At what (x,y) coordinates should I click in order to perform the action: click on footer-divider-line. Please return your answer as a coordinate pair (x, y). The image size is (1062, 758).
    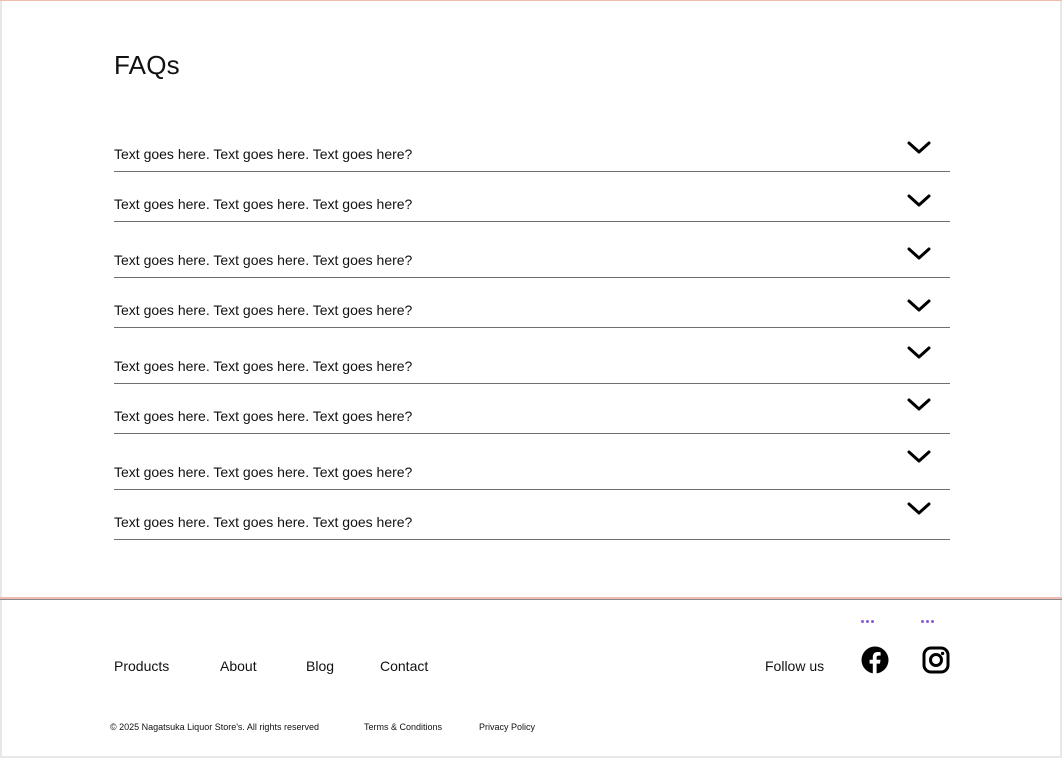
    Looking at the image, I should click on (531, 599).